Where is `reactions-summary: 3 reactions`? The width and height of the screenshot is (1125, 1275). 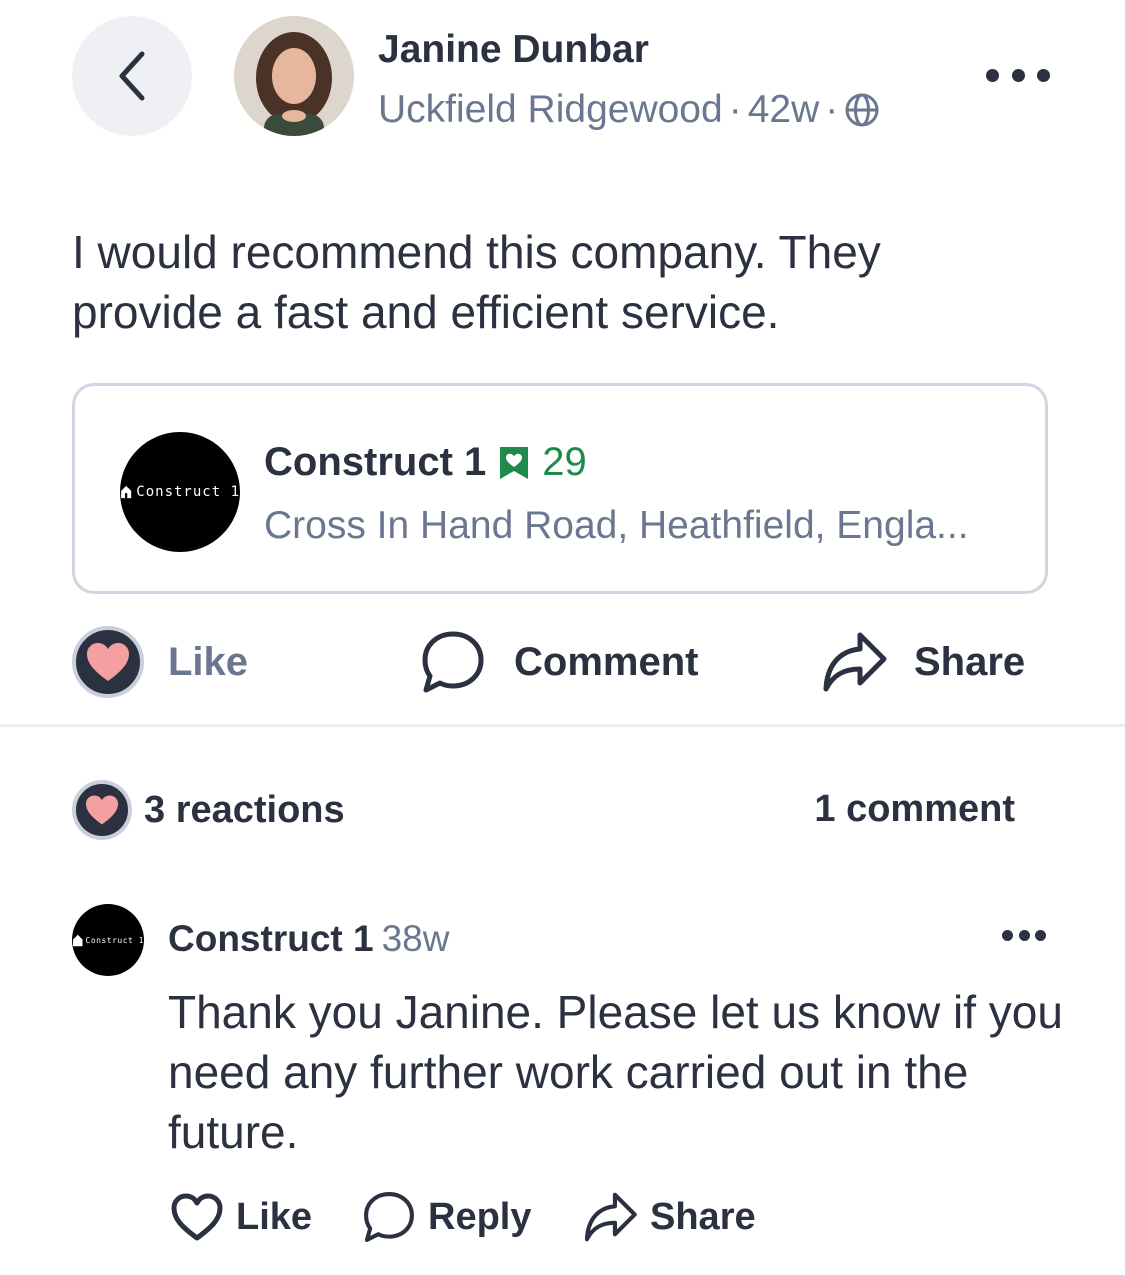
reactions-summary: 3 reactions is located at coordinates (208, 810).